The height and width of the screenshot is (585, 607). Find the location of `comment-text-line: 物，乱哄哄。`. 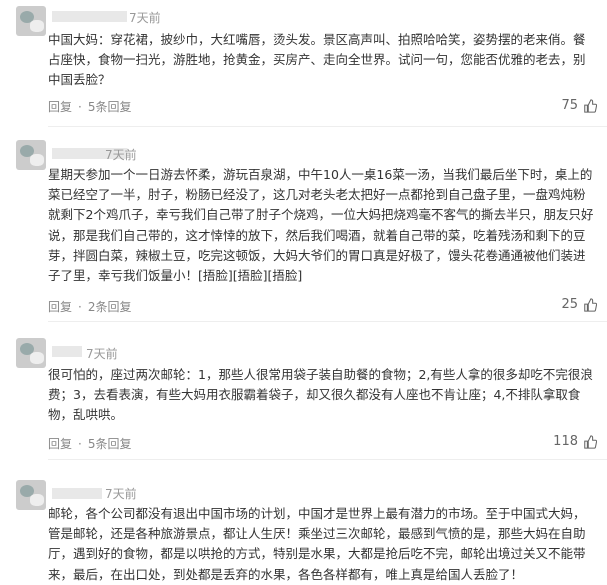

comment-text-line: 物，乱哄哄。 is located at coordinates (86, 415).